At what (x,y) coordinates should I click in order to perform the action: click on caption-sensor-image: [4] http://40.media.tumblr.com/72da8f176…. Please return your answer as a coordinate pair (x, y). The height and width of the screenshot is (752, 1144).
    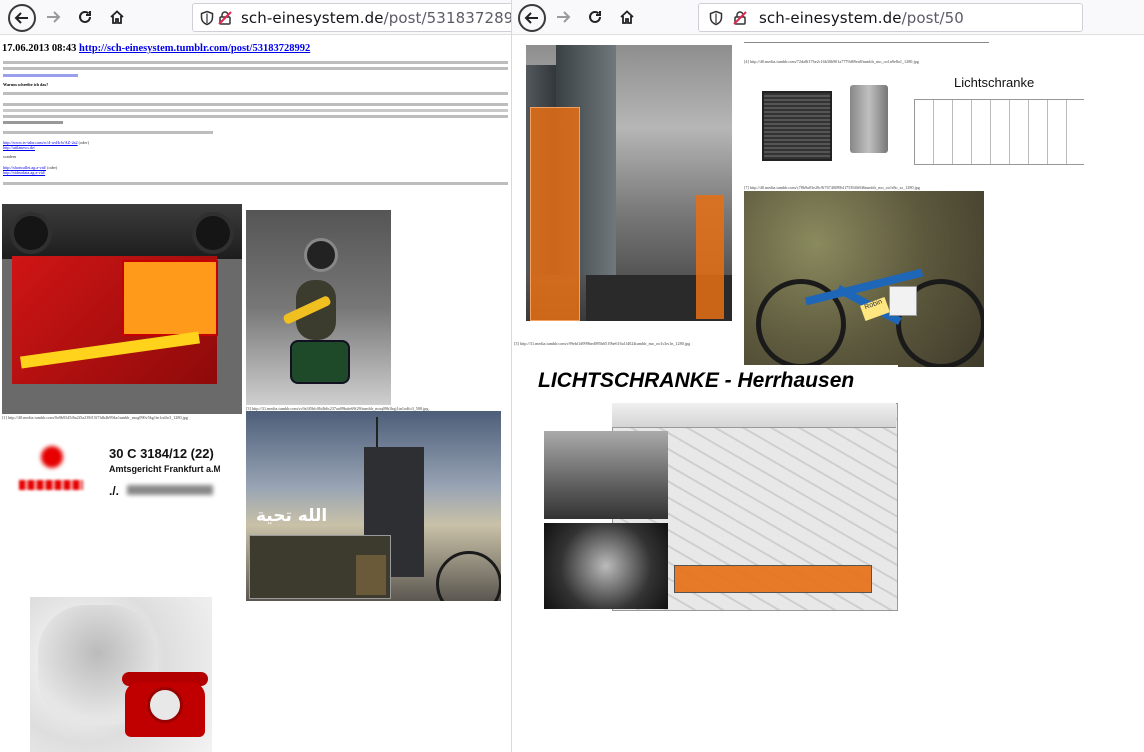
    Looking at the image, I should click on (831, 61).